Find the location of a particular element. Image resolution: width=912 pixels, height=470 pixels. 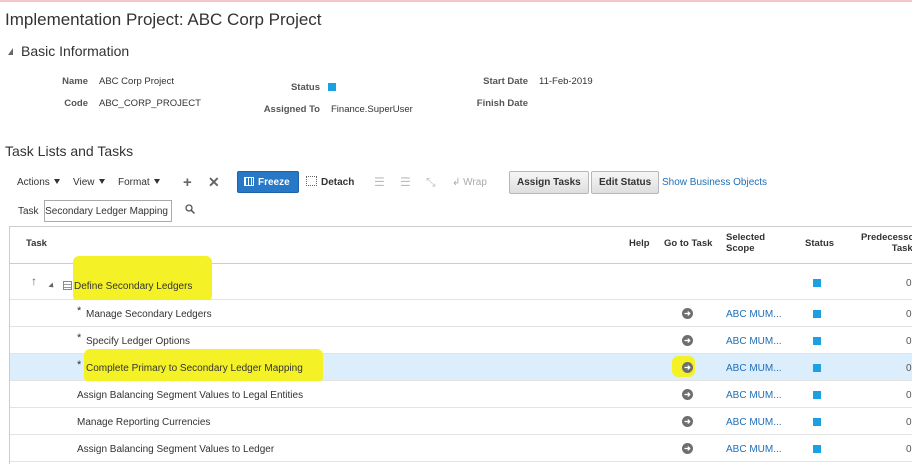

format-menu: Format is located at coordinates (139, 182).